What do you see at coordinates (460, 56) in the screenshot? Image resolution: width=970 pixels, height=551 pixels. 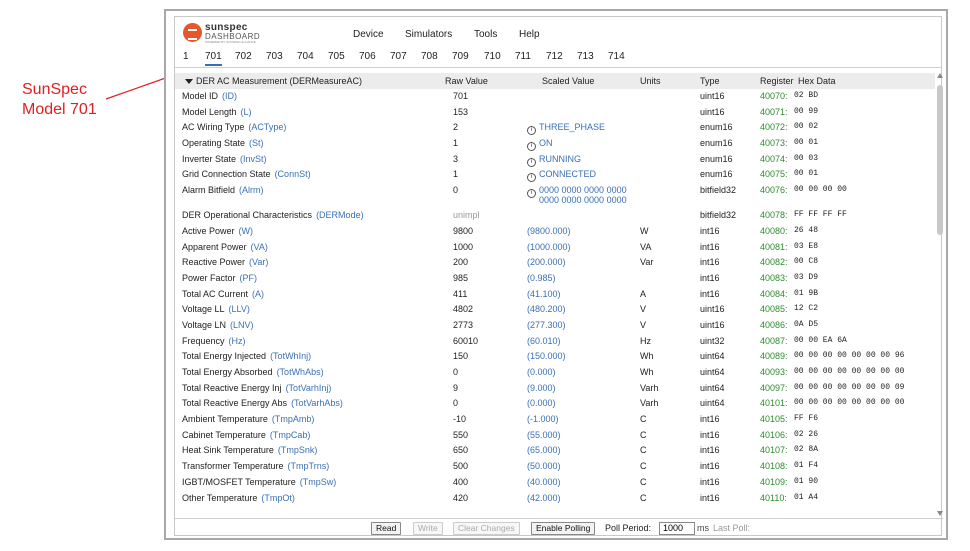 I see `tab-709: 709` at bounding box center [460, 56].